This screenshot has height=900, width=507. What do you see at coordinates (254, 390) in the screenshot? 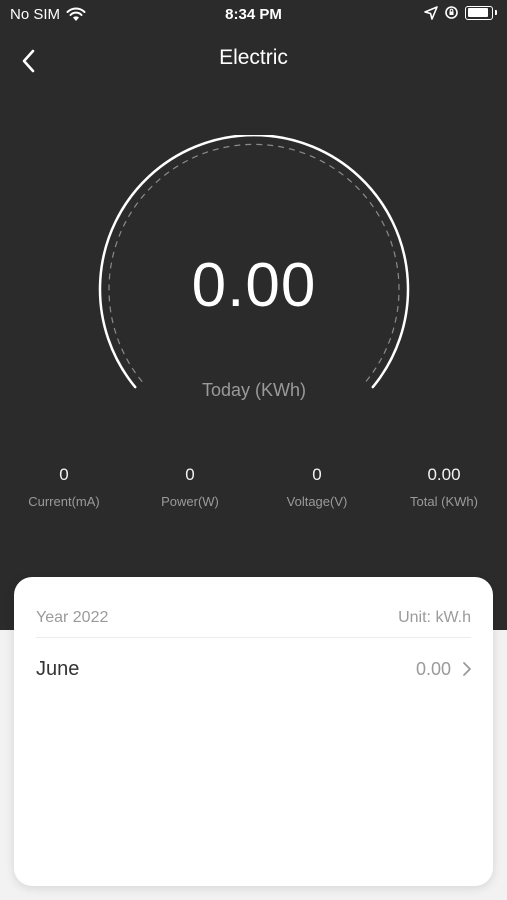
I see `gauge-label: Today (KWh)` at bounding box center [254, 390].